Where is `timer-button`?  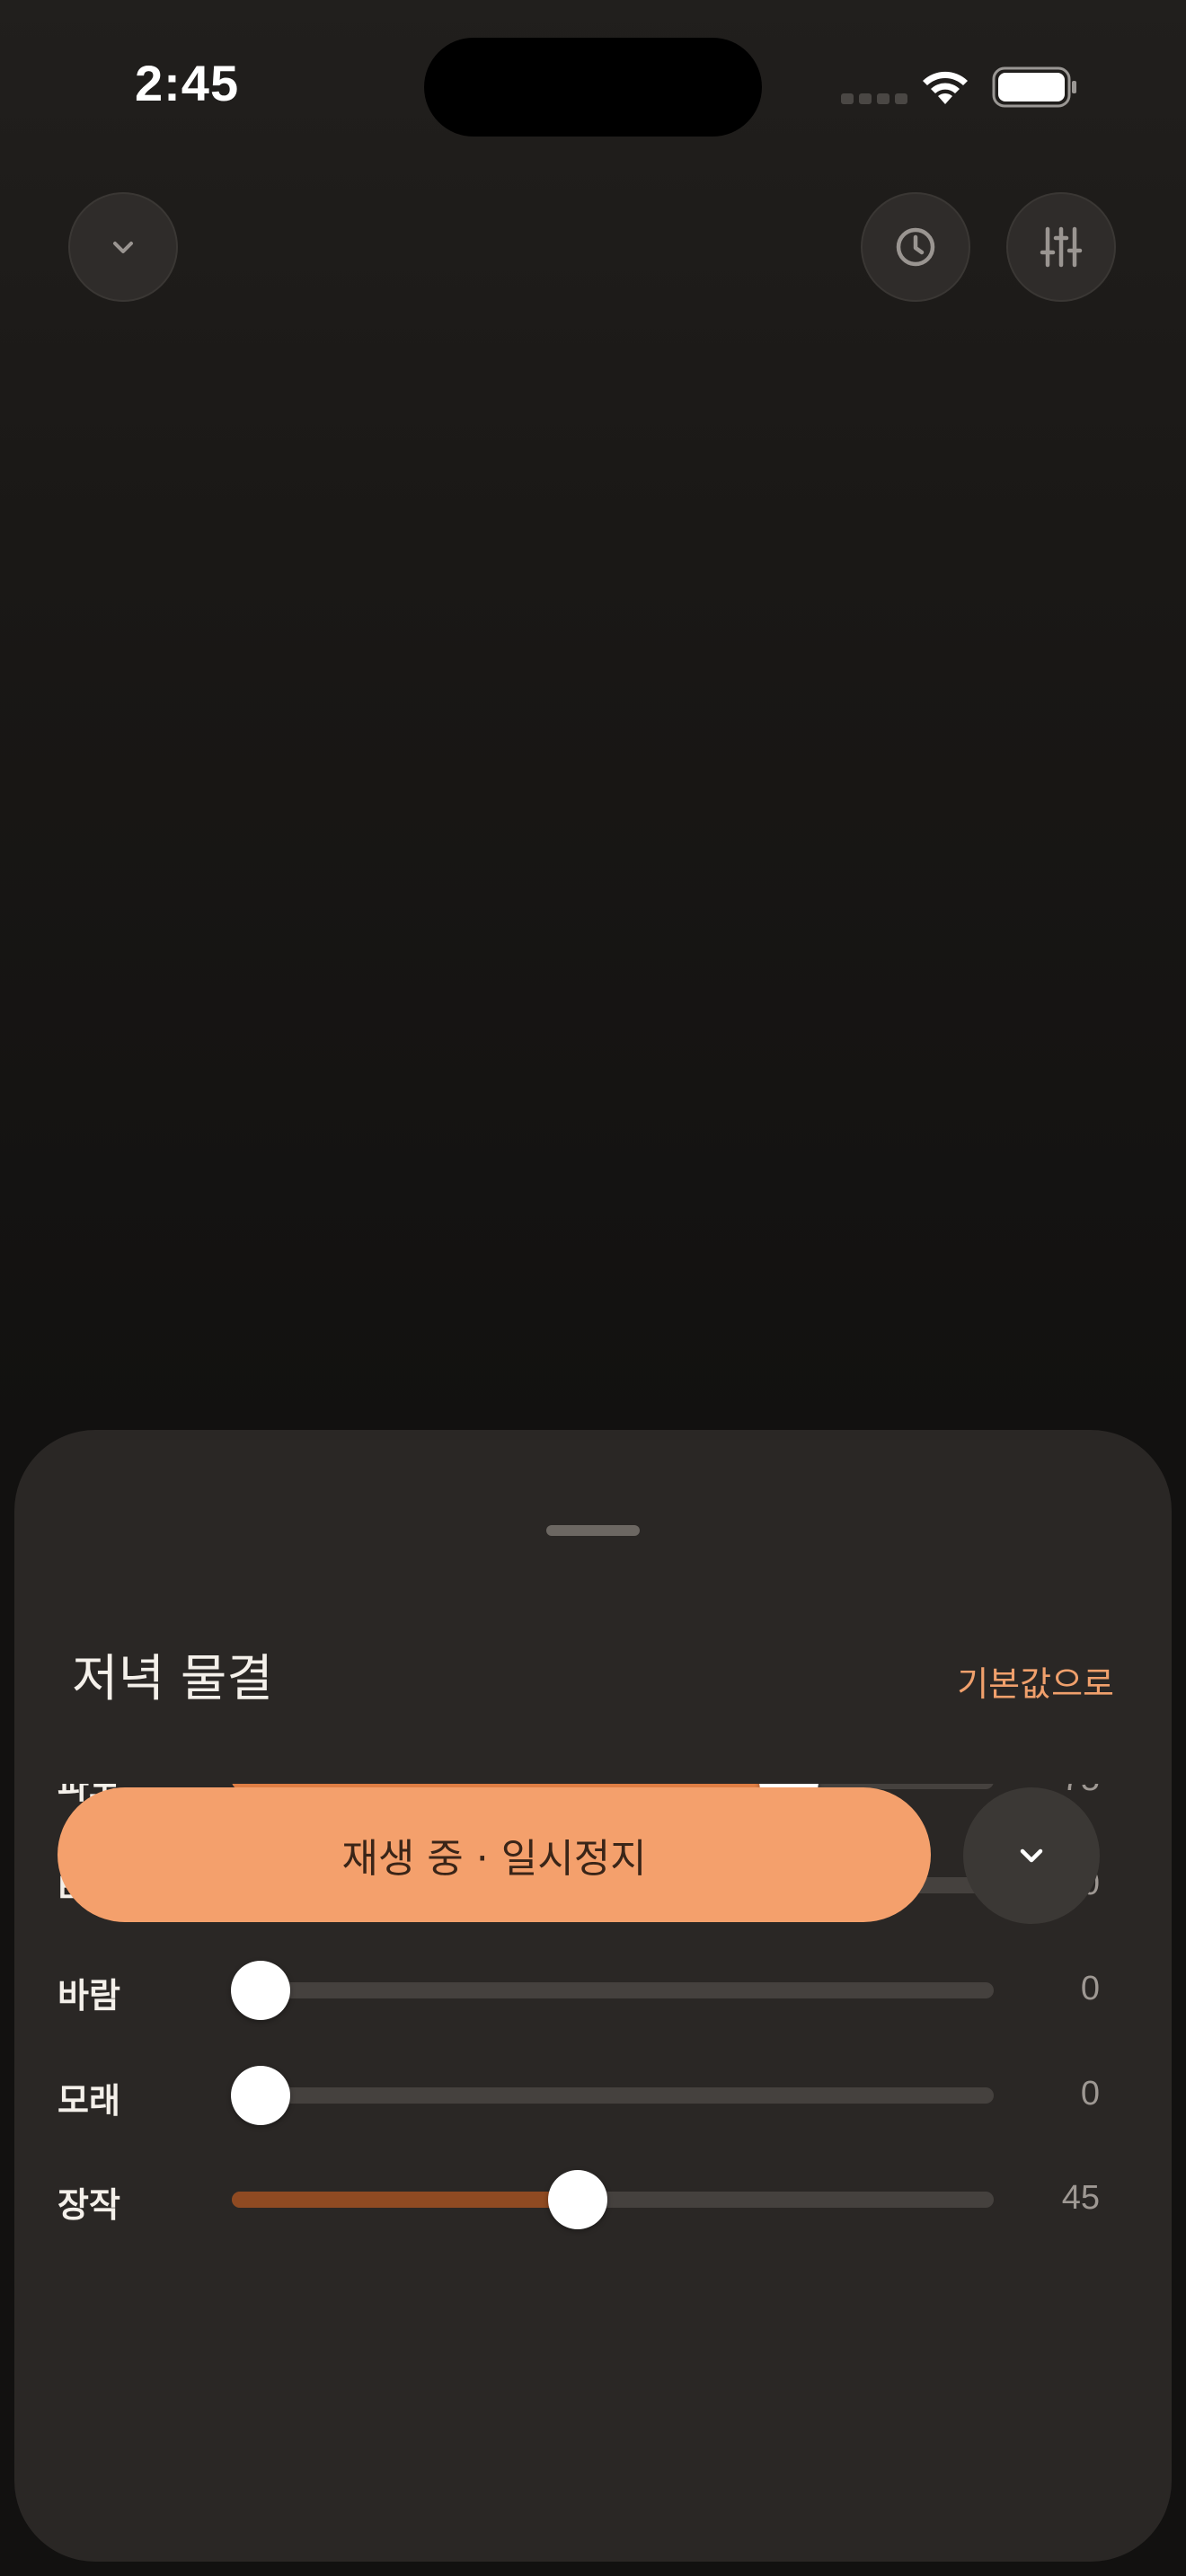
timer-button is located at coordinates (915, 247).